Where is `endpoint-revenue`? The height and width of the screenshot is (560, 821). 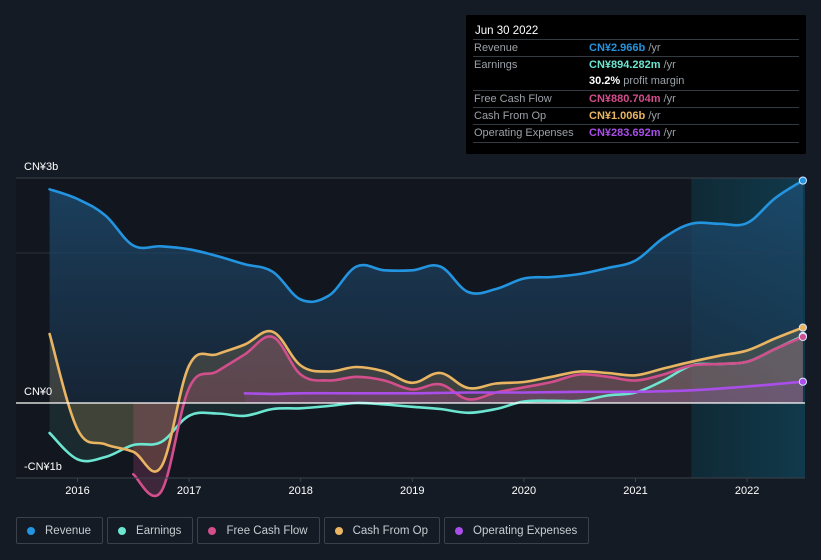
endpoint-revenue is located at coordinates (803, 180).